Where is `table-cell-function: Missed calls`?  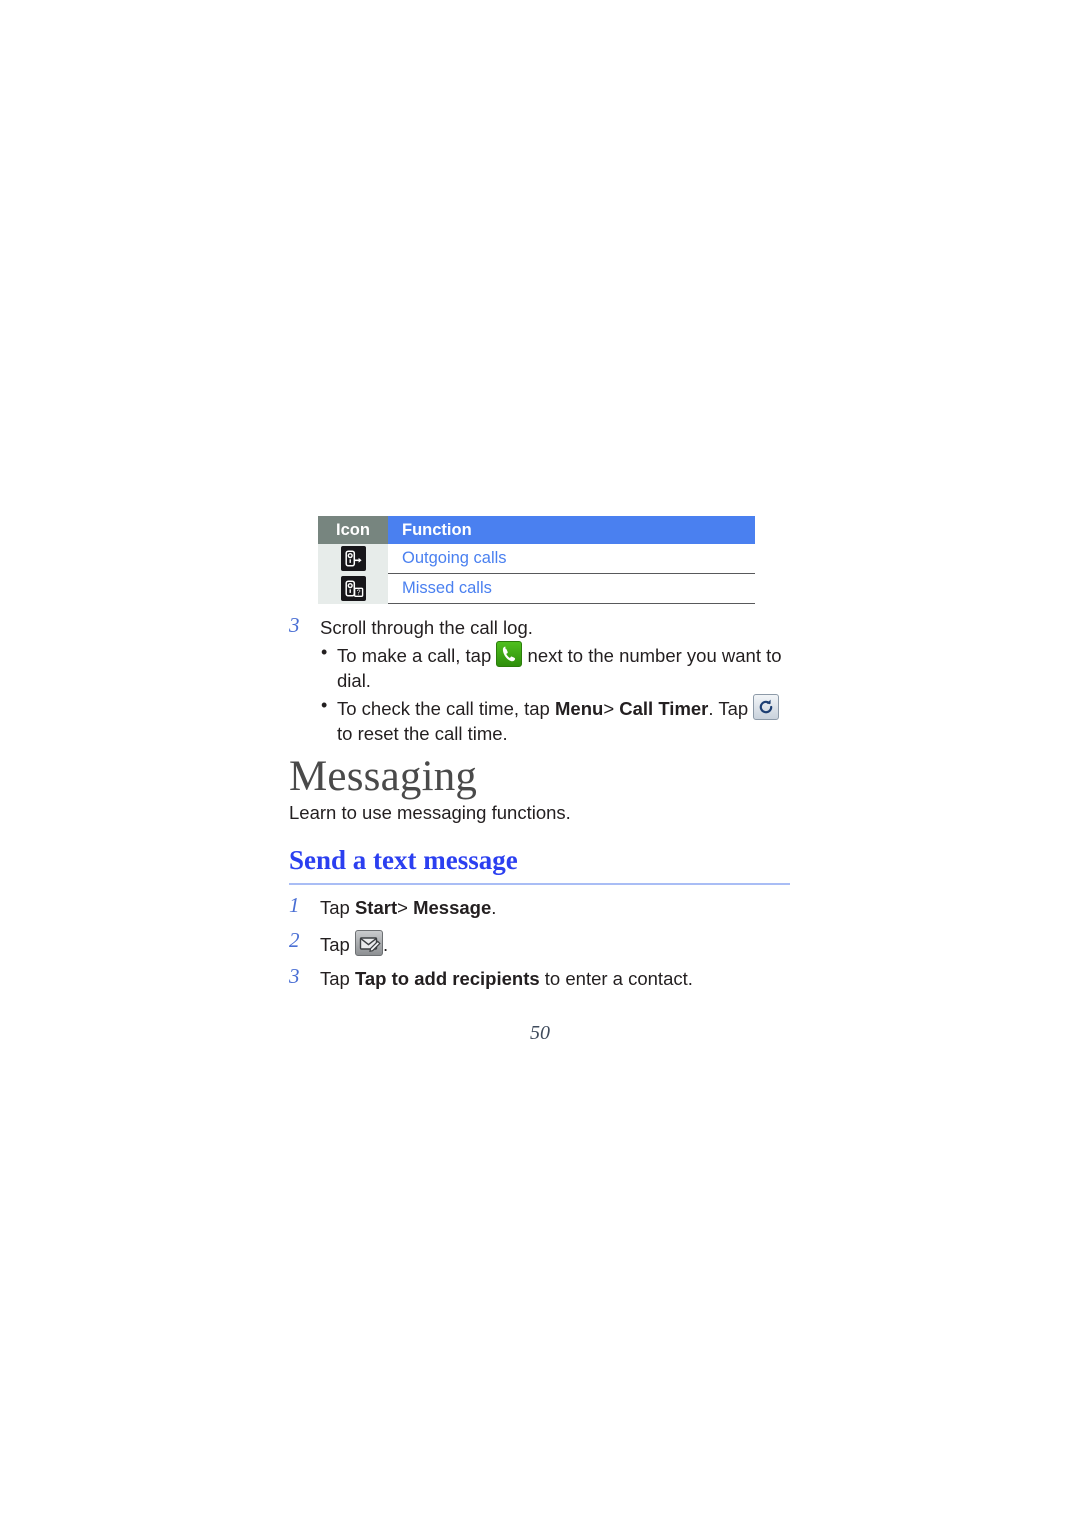
table-cell-function: Missed calls is located at coordinates (571, 588).